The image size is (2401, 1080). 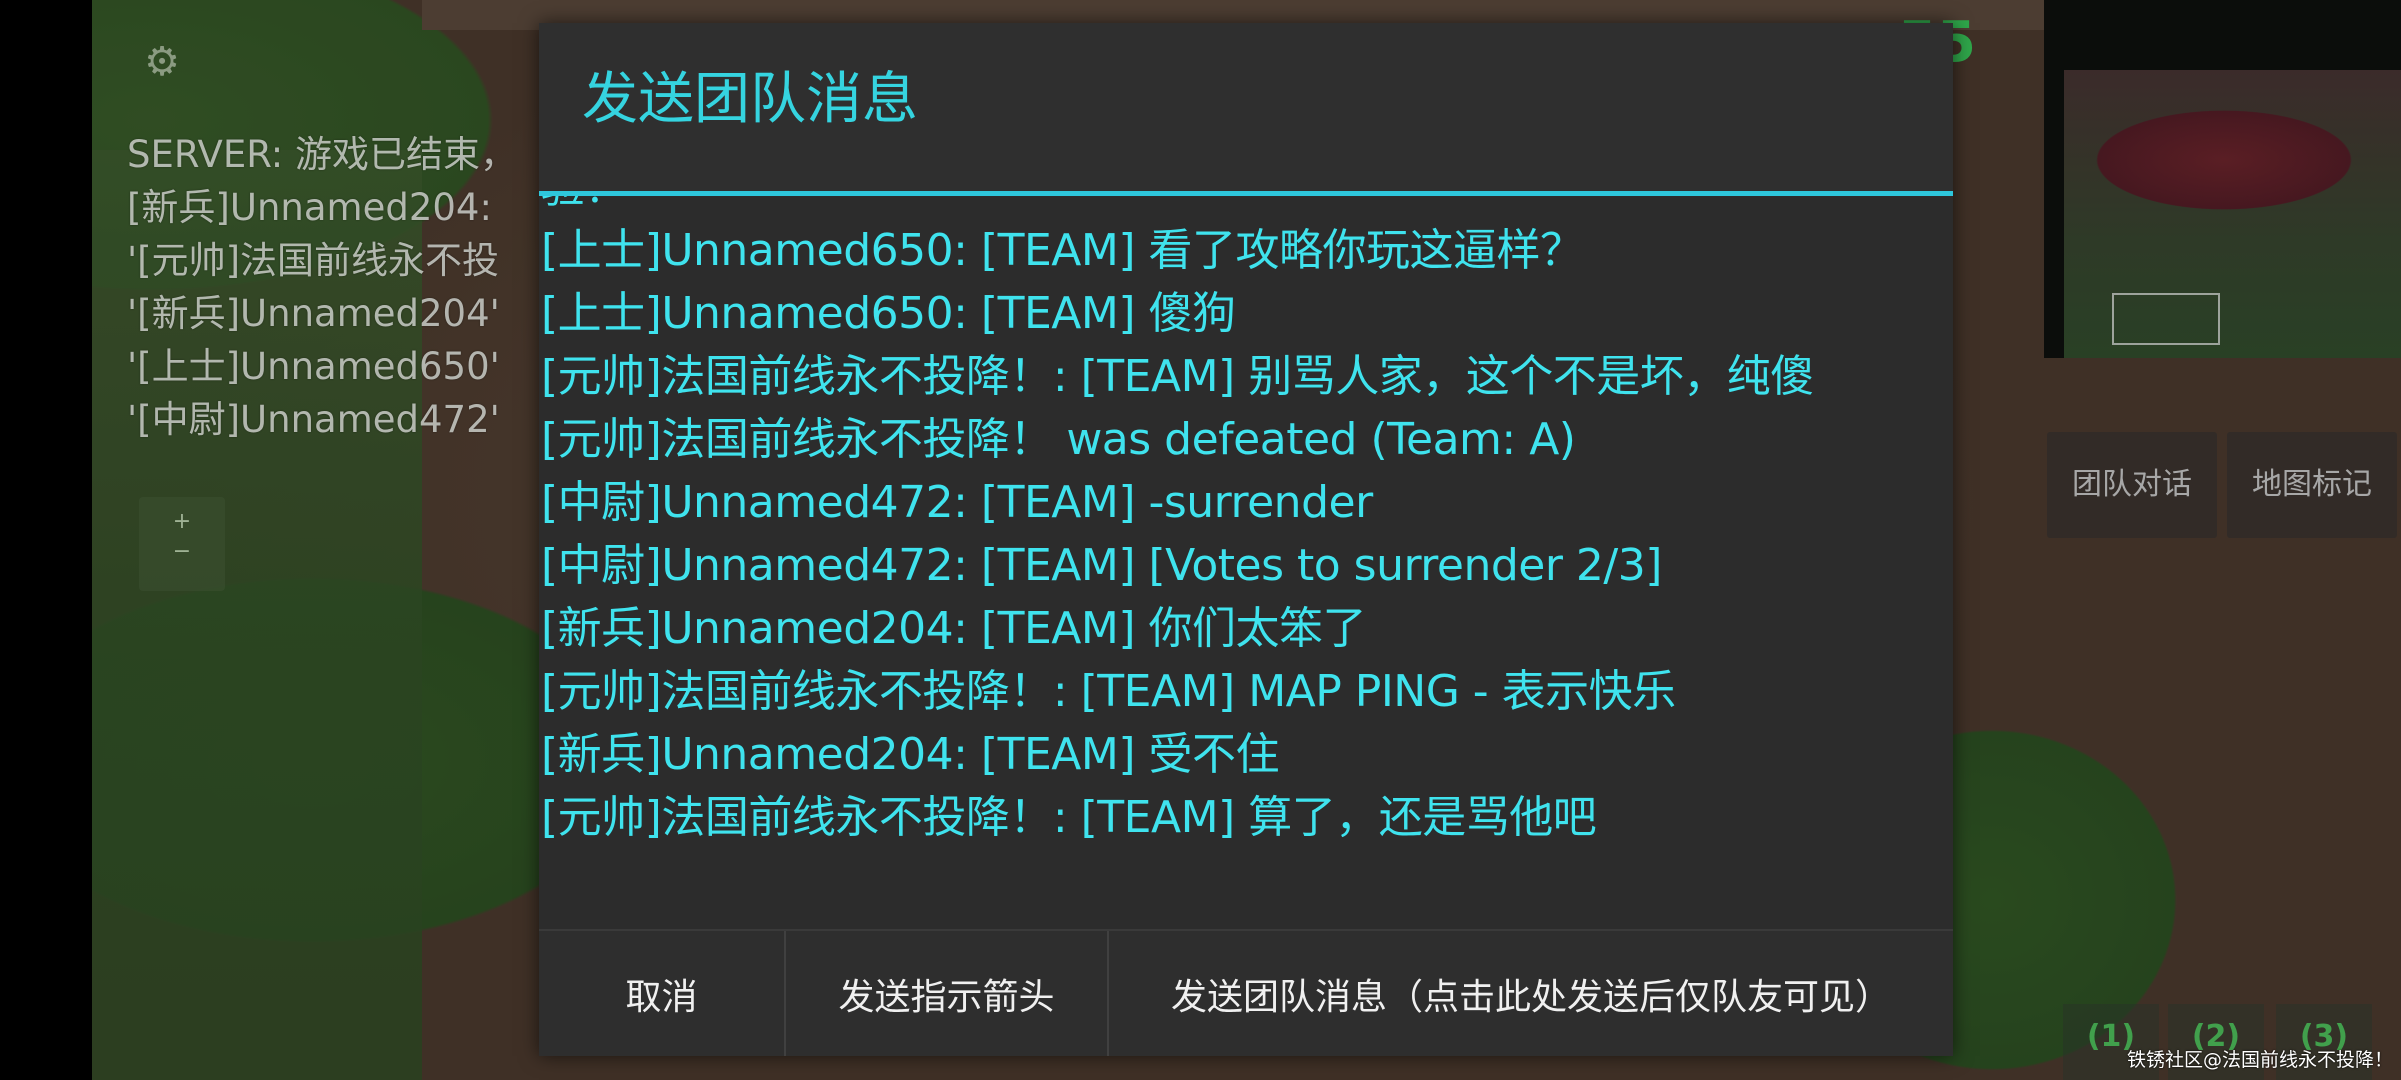 What do you see at coordinates (954, 628) in the screenshot?
I see `message-line: [新兵]Unnamed204: [TEAM] 你们太笨了` at bounding box center [954, 628].